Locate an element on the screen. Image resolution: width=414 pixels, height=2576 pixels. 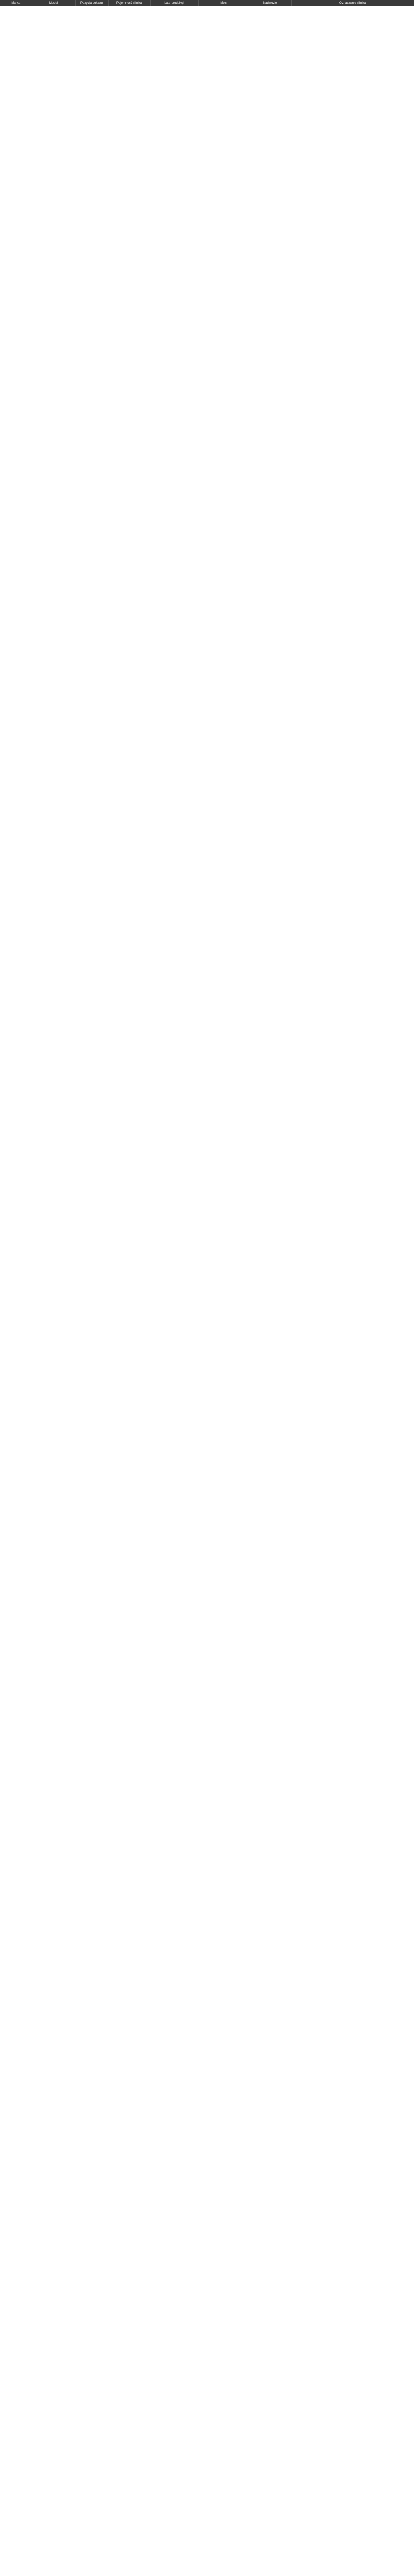
header-oznaczenie-silnika: Oznaczenie silnika is located at coordinates (352, 3).